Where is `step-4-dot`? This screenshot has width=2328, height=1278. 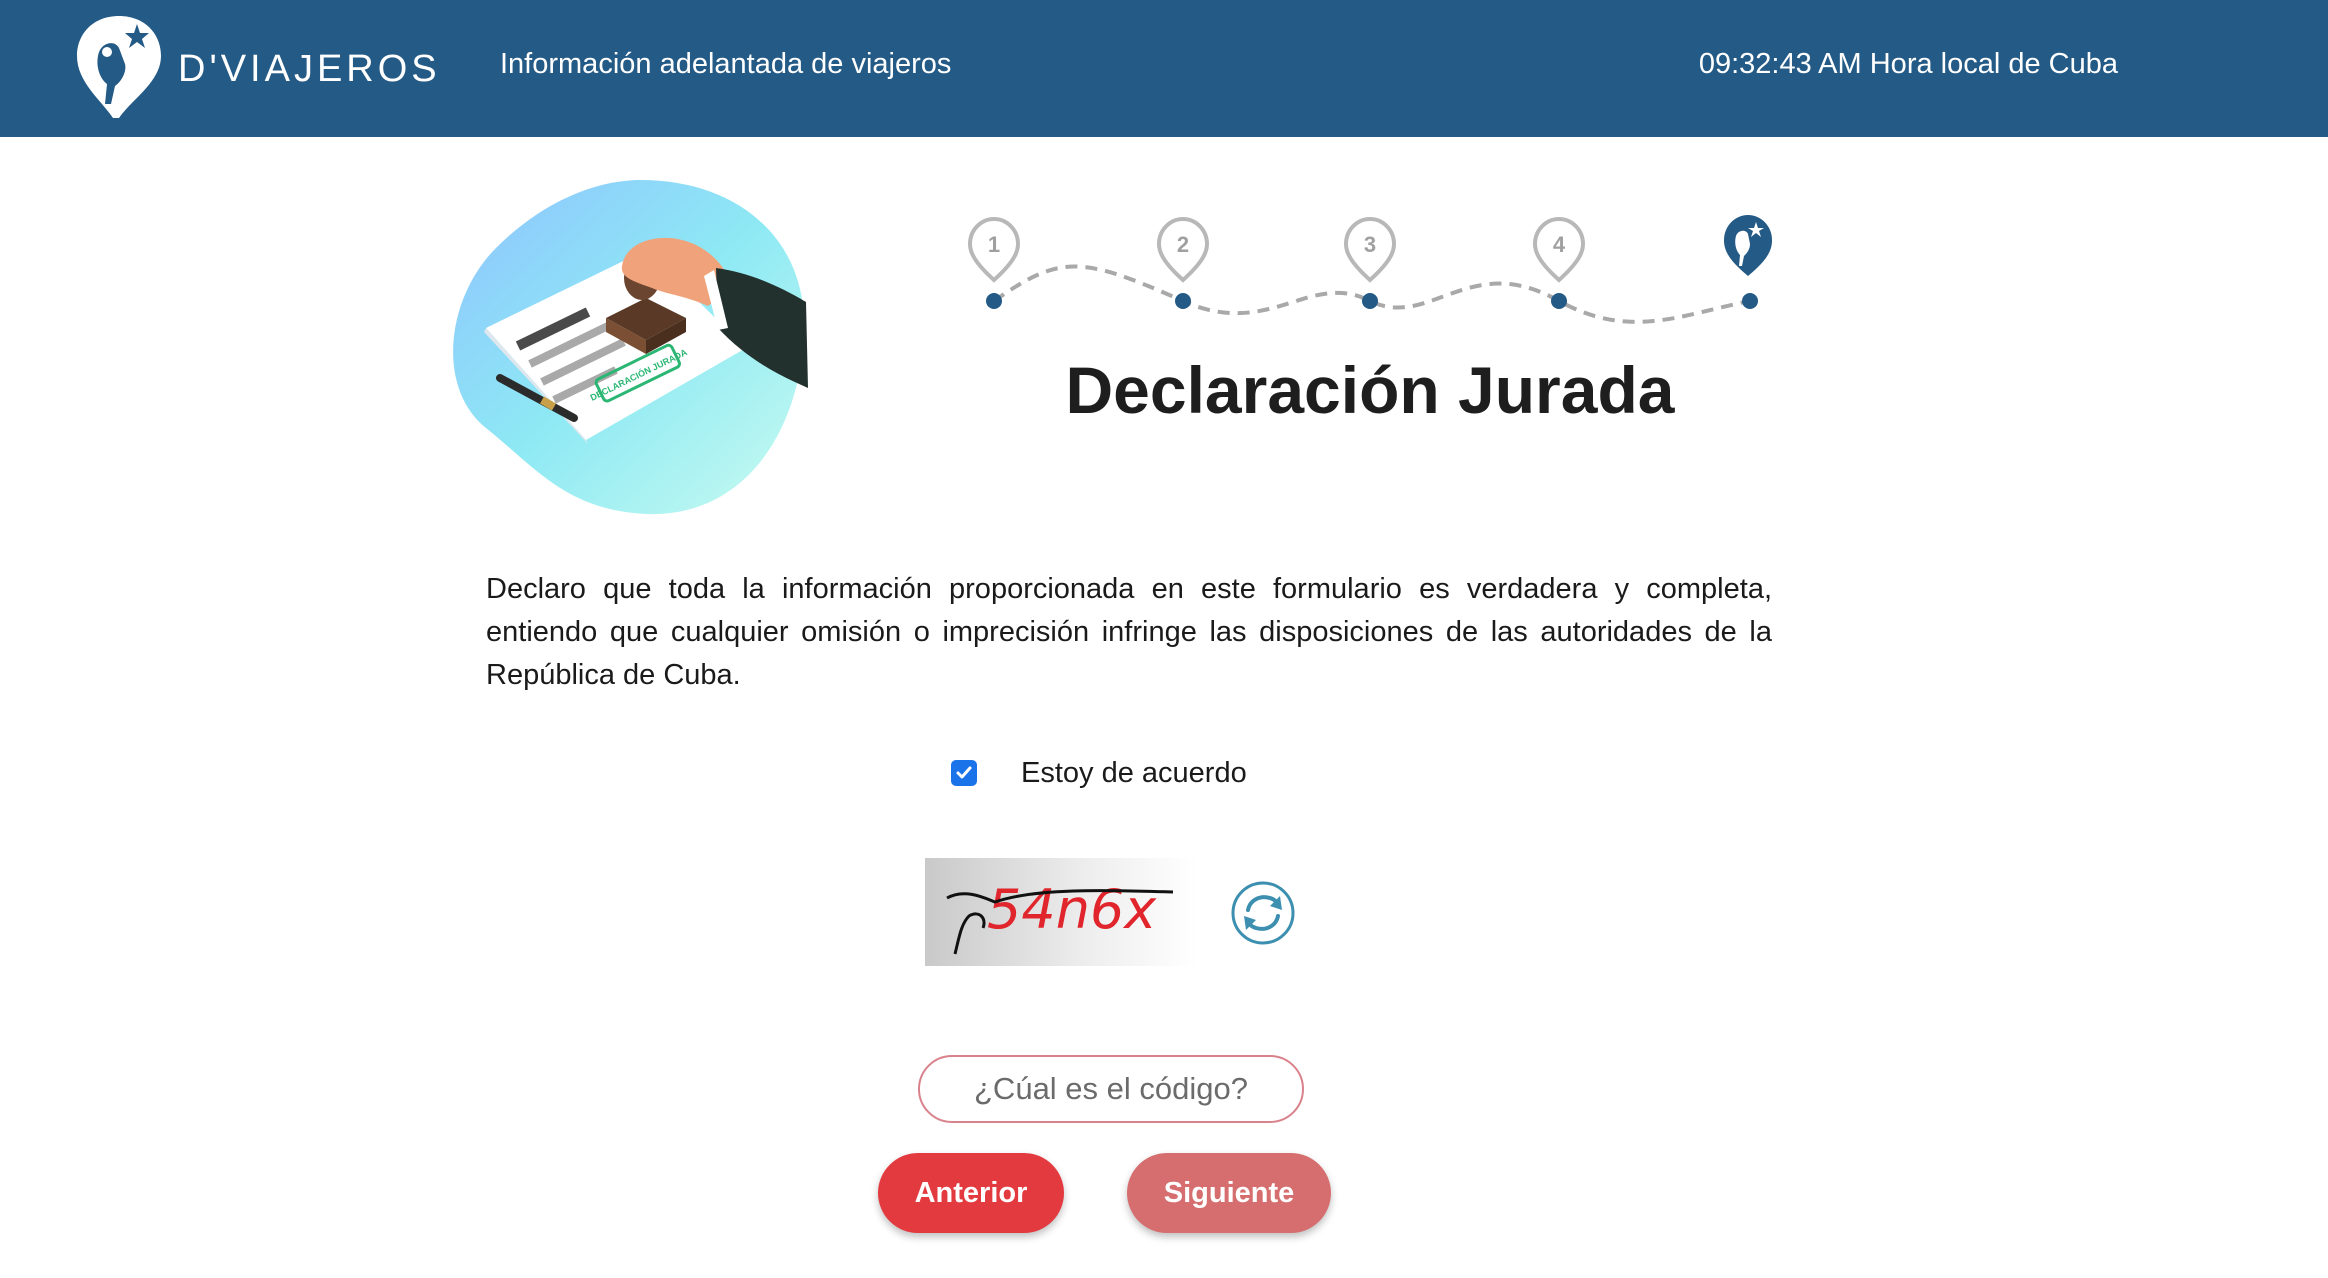
step-4-dot is located at coordinates (1559, 301).